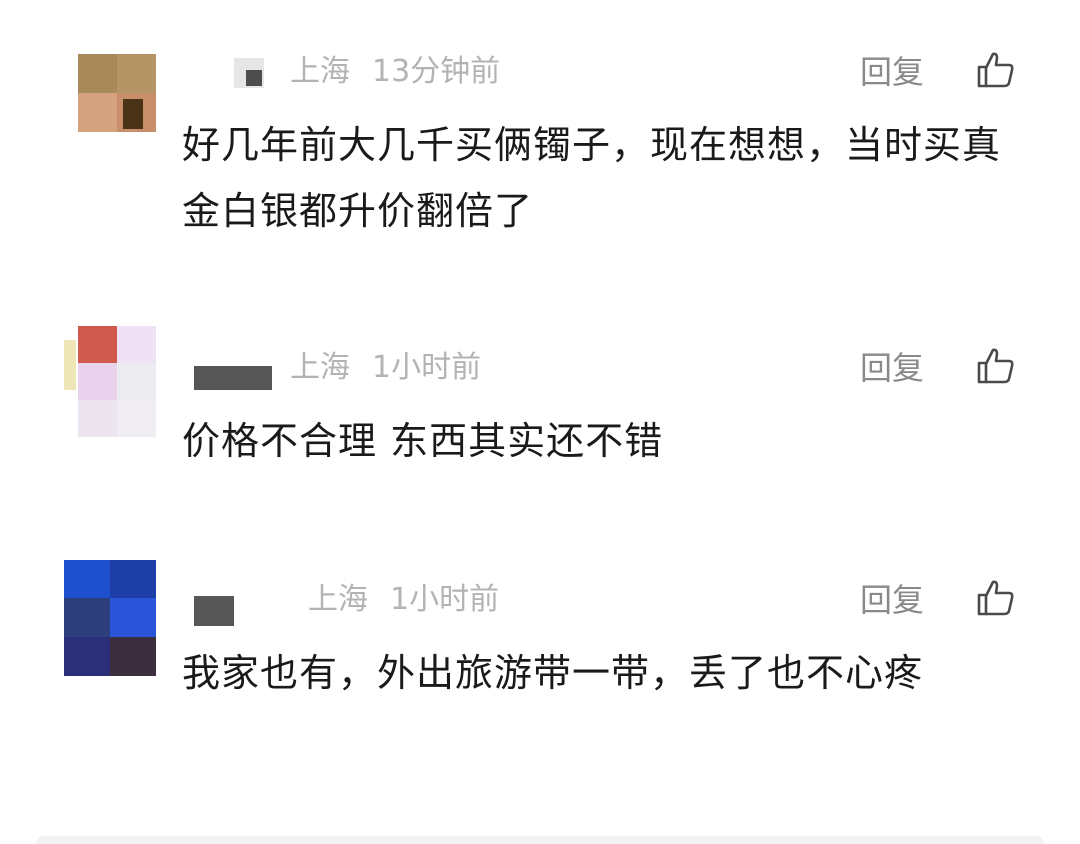  What do you see at coordinates (70, 365) in the screenshot?
I see `avatar-edge` at bounding box center [70, 365].